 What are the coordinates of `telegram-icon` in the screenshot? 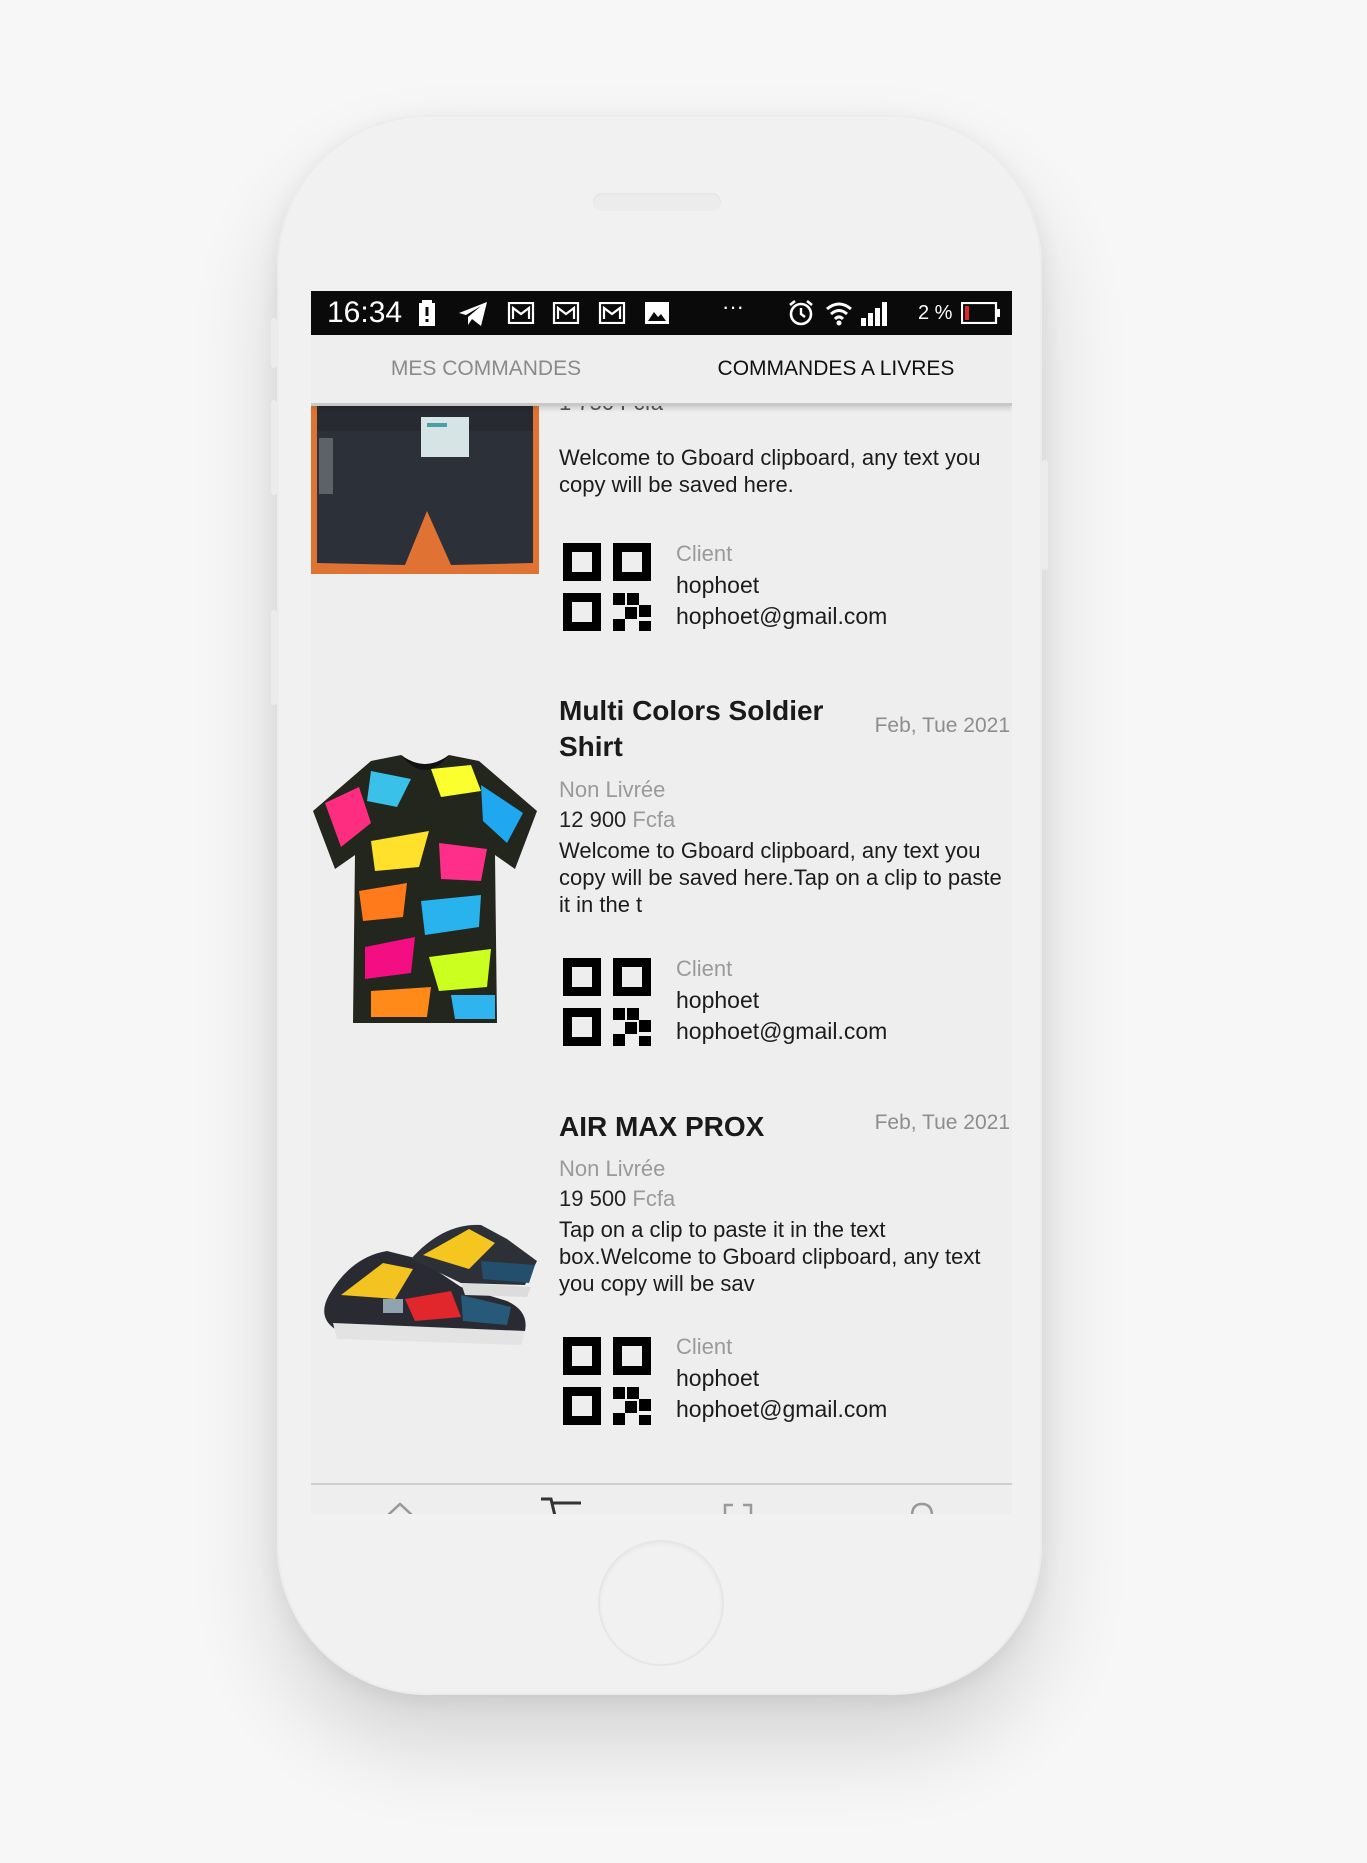 It's located at (473, 314).